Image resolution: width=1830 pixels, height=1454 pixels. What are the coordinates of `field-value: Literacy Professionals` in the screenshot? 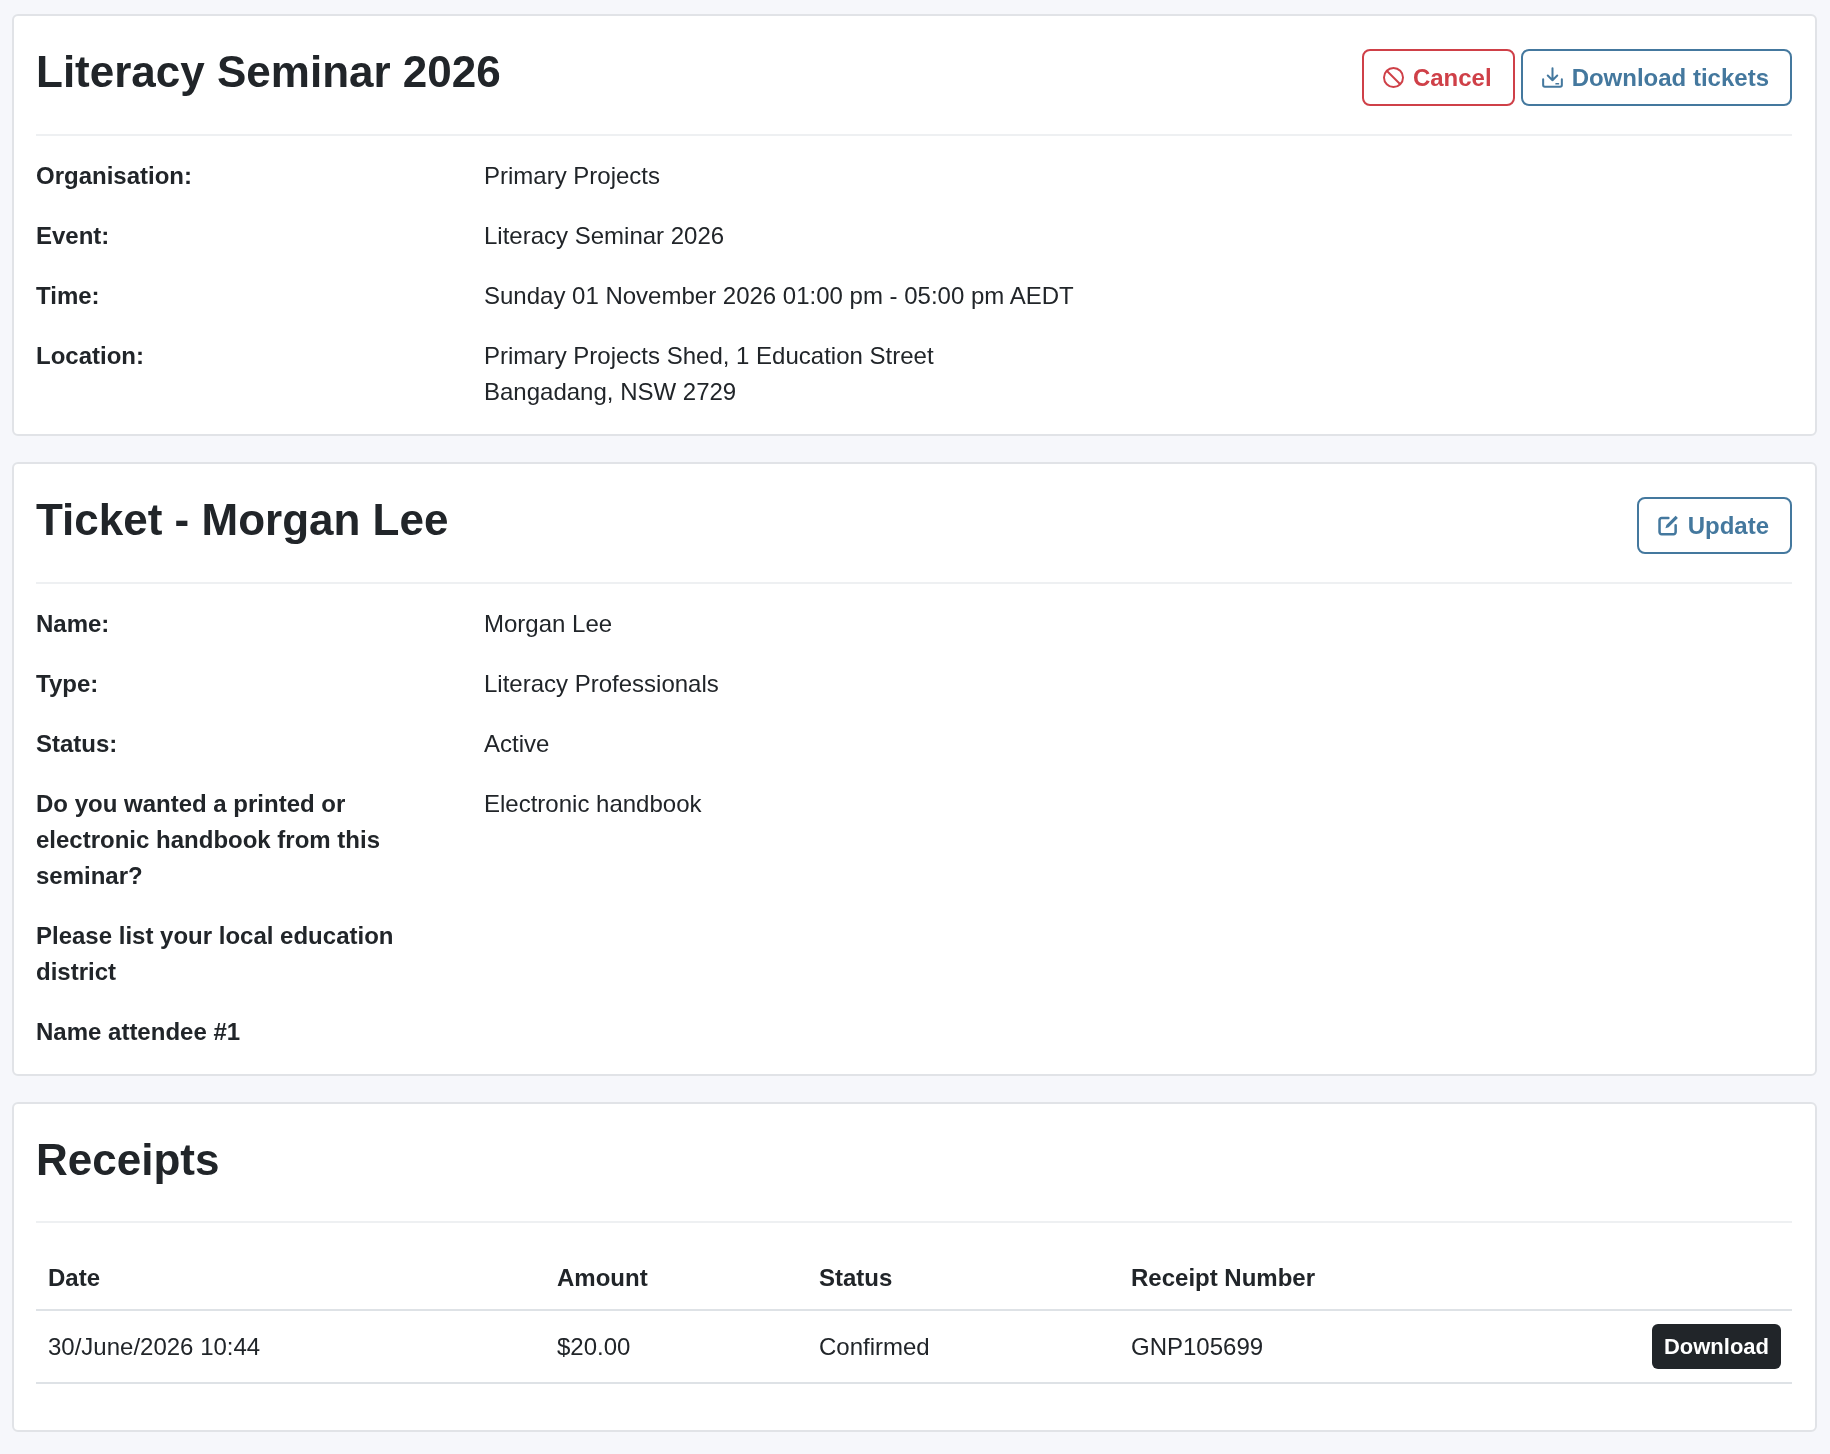 It's located at (601, 684).